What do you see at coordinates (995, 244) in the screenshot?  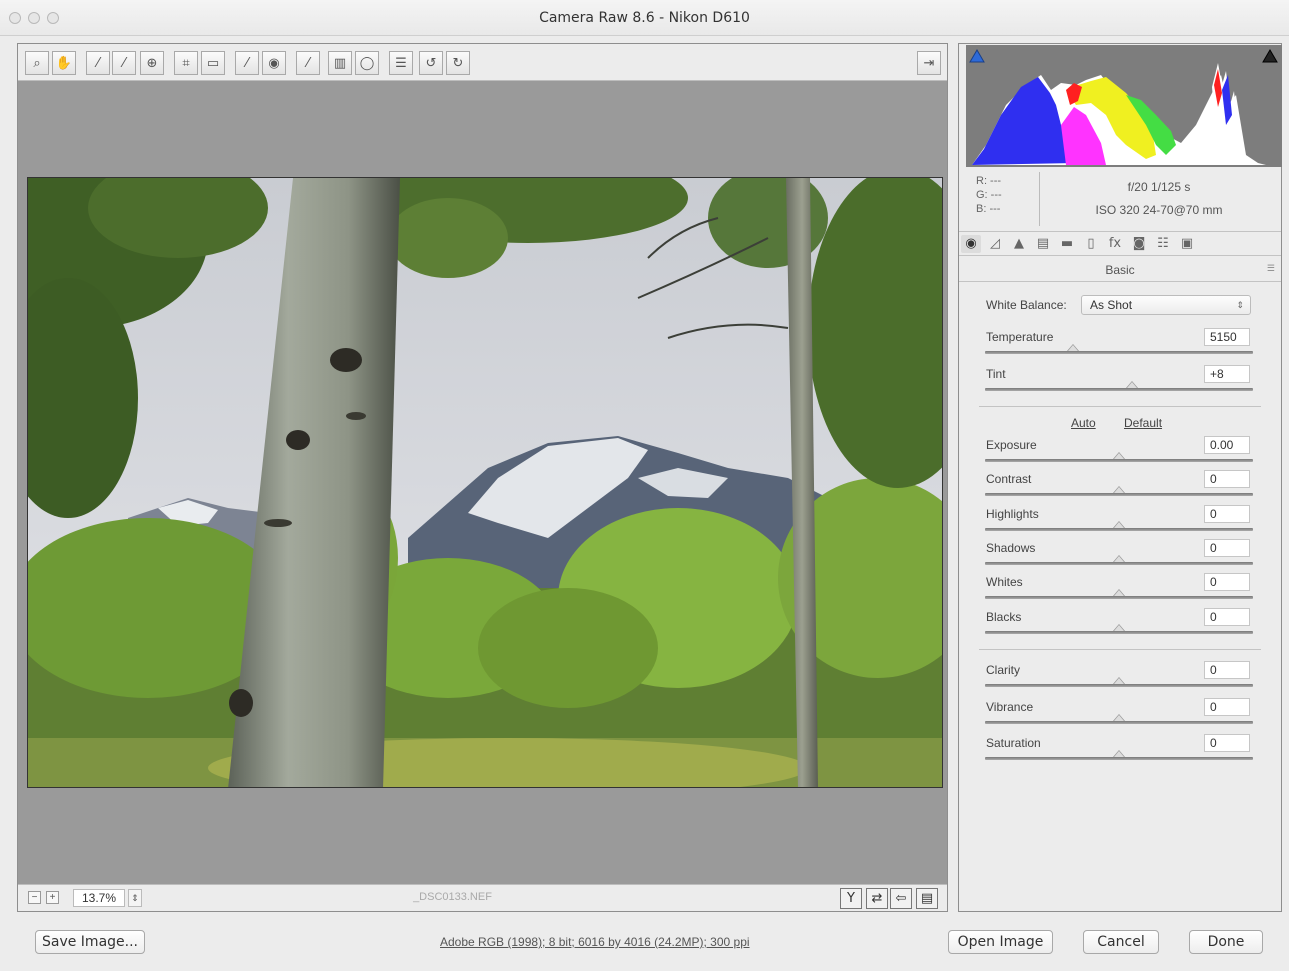 I see `tone-curve-tab-icon: ◿` at bounding box center [995, 244].